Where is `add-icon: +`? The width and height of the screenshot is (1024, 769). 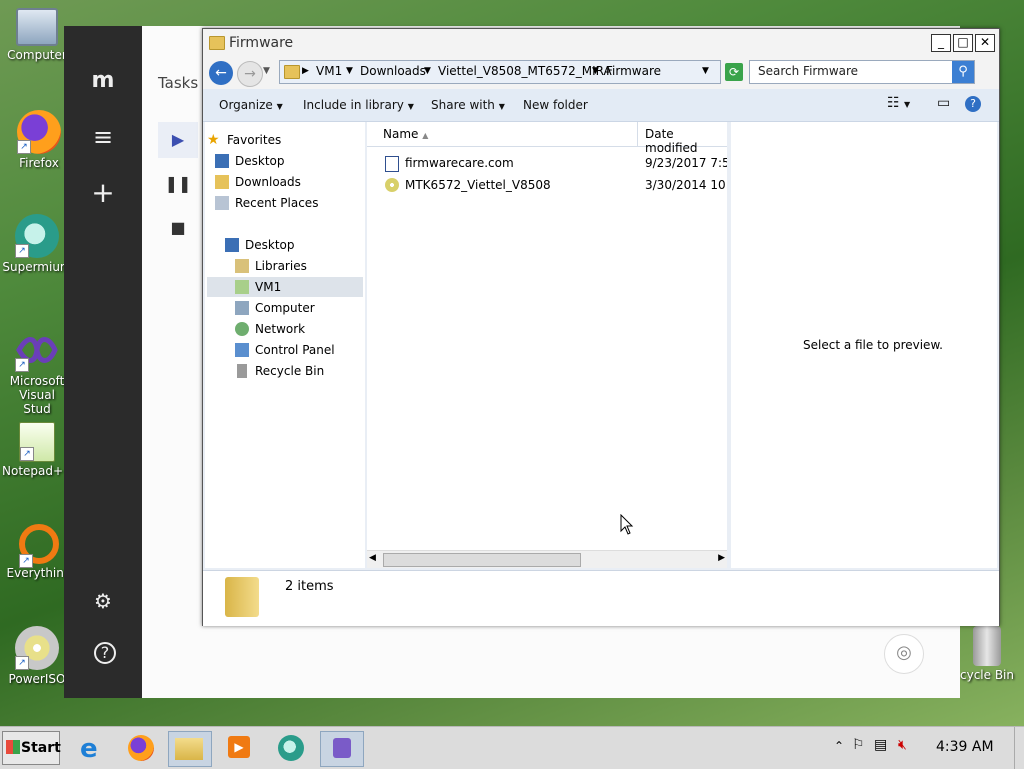 add-icon: + is located at coordinates (103, 193).